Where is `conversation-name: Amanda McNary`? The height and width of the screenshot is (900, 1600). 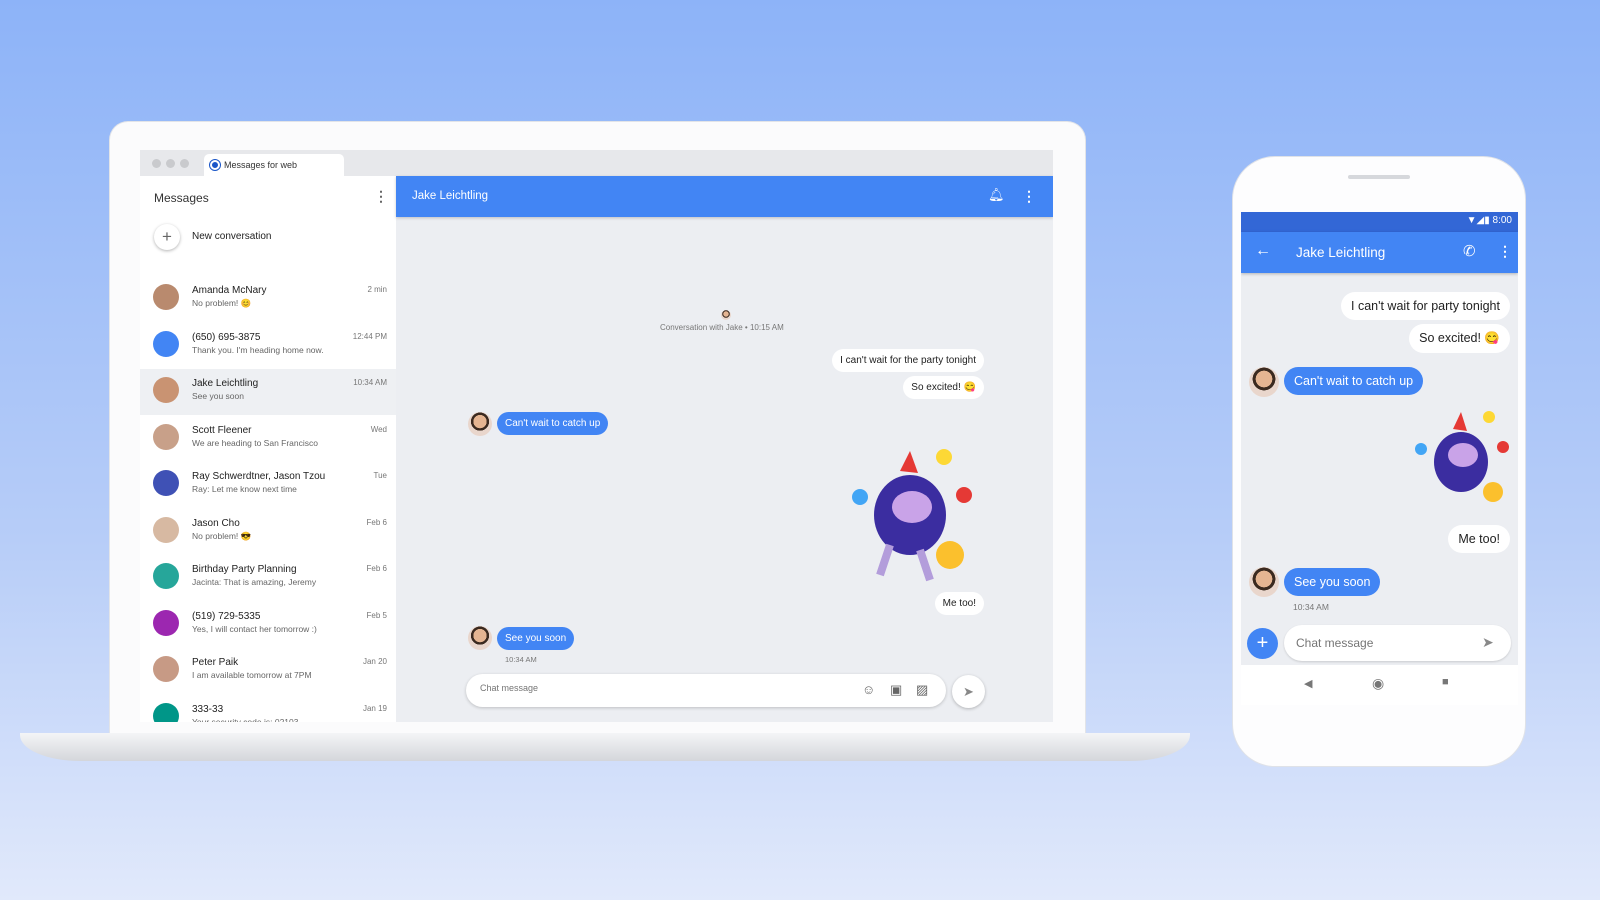 conversation-name: Amanda McNary is located at coordinates (229, 290).